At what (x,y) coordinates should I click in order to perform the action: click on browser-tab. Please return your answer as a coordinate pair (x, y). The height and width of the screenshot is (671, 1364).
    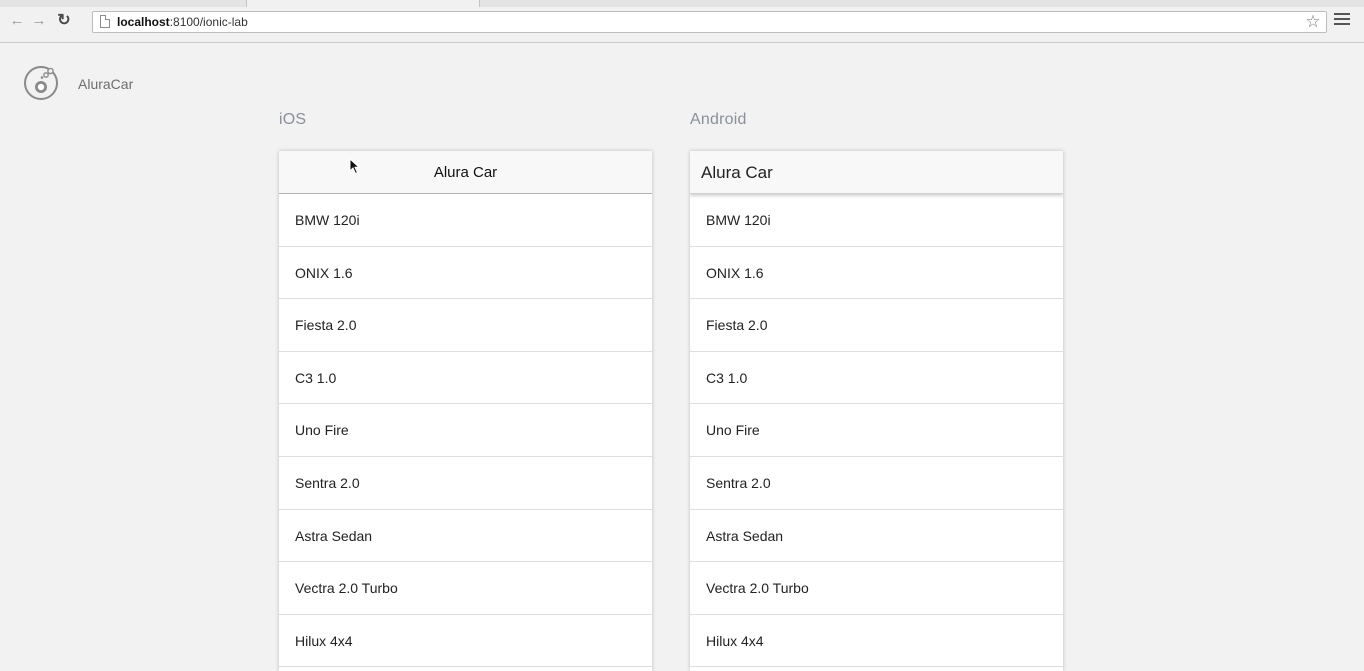
    Looking at the image, I should click on (363, 3).